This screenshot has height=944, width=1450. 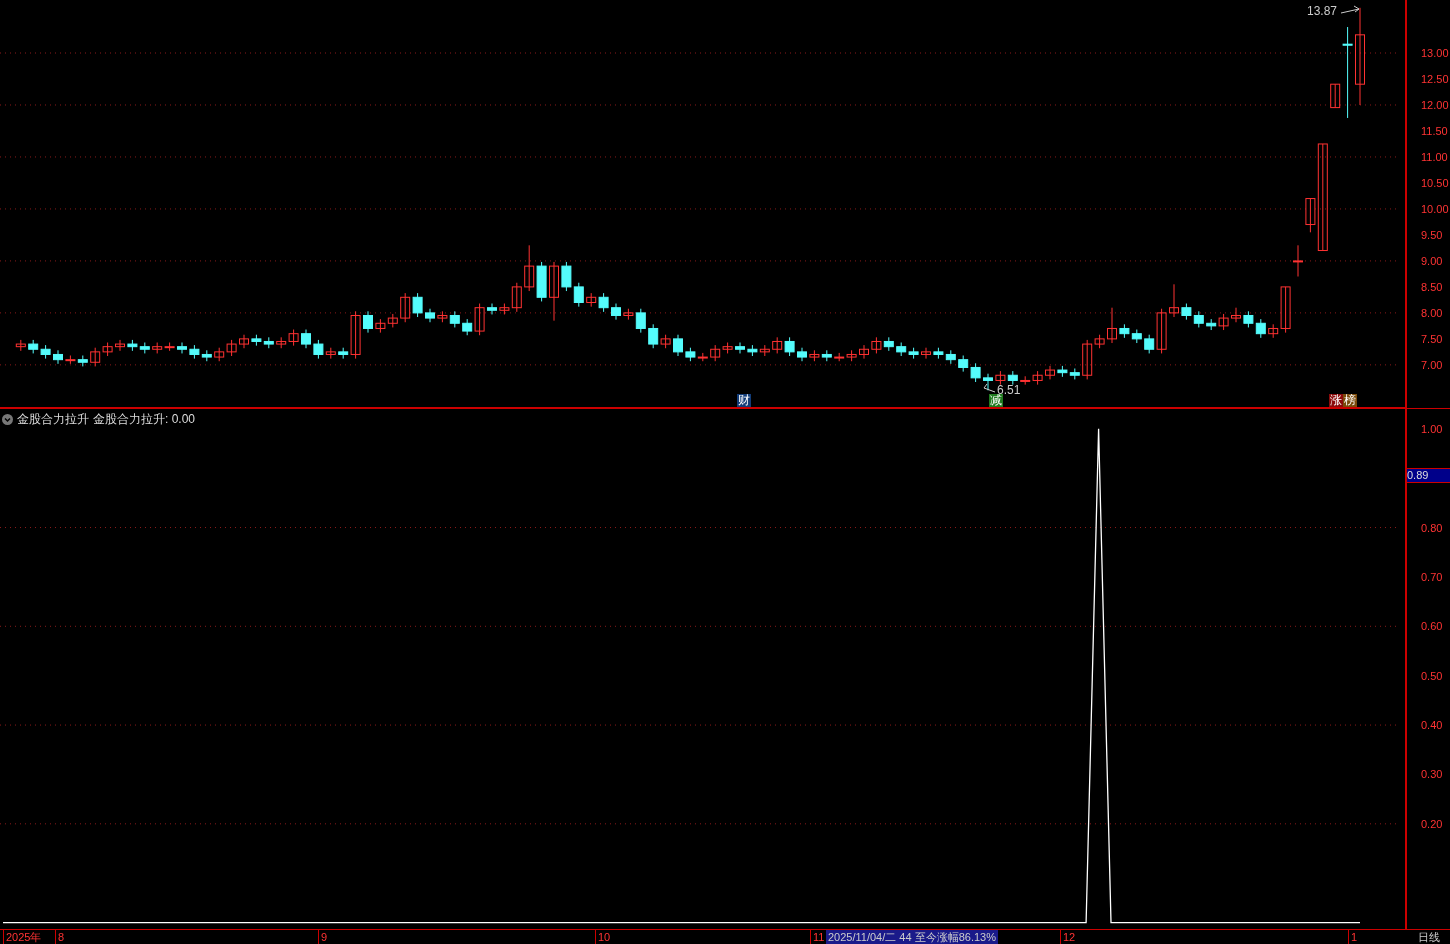 I want to click on low-arrow-icon, so click(x=989, y=388).